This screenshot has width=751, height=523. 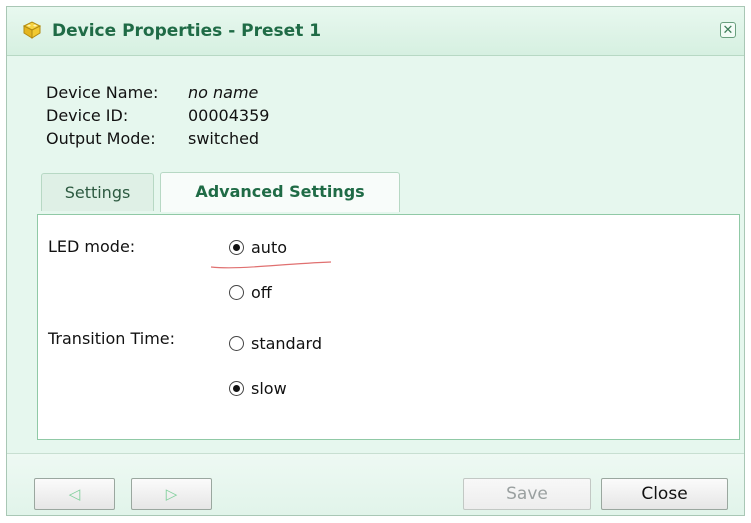 What do you see at coordinates (728, 30) in the screenshot?
I see `close-icon: ✕` at bounding box center [728, 30].